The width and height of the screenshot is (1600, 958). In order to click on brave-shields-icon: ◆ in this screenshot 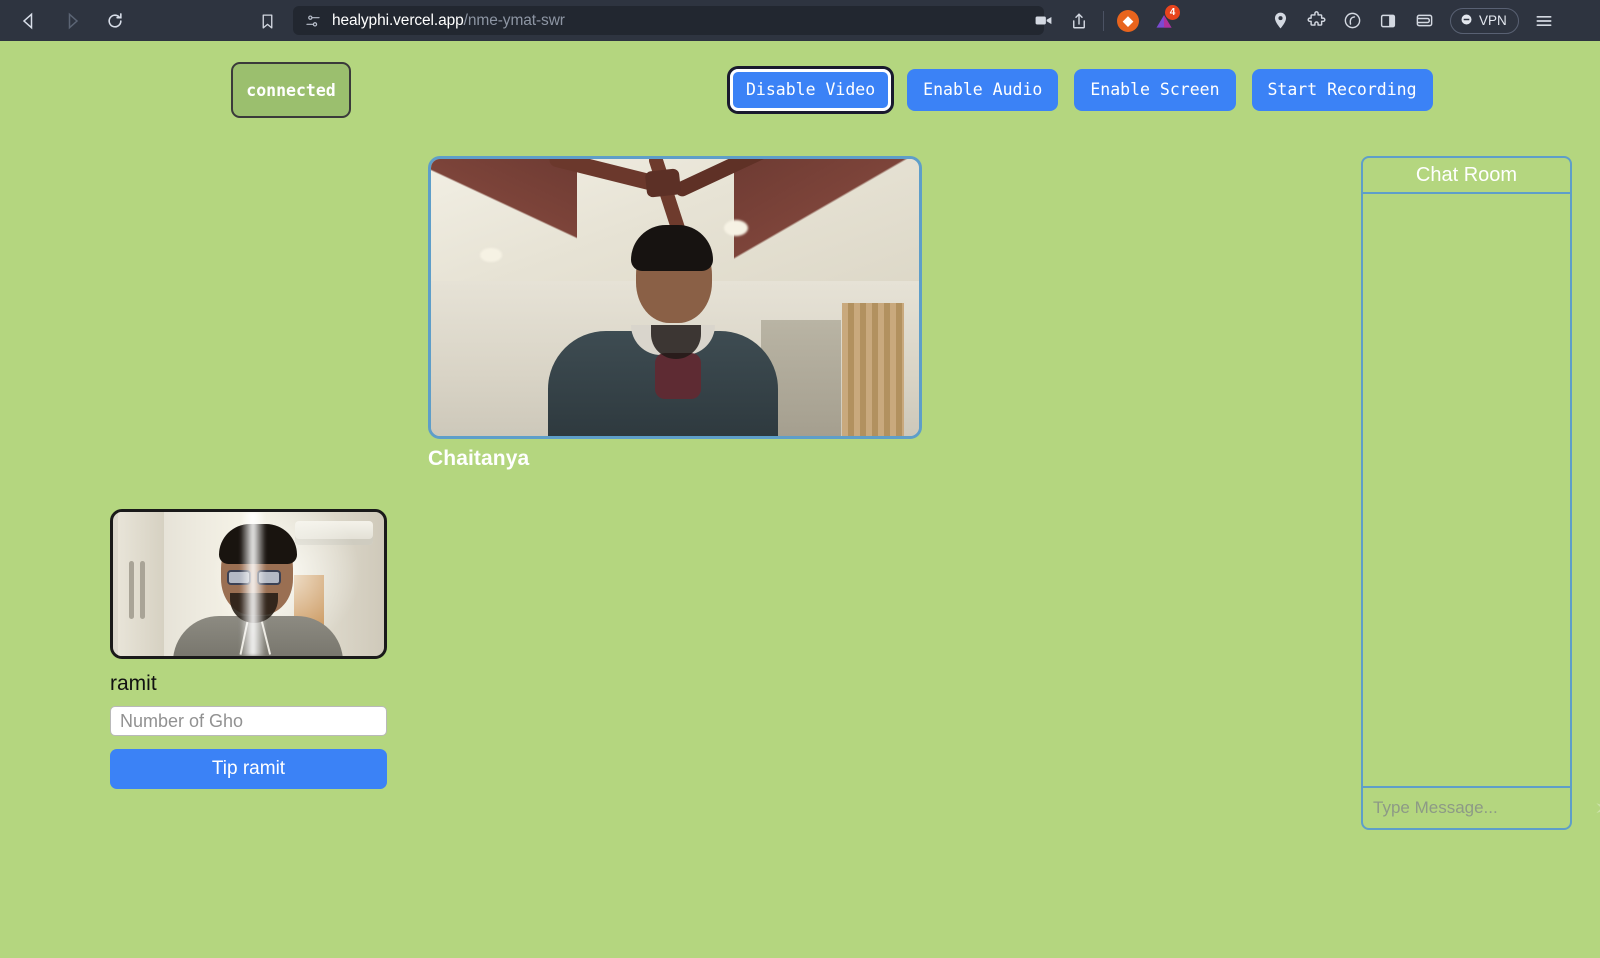, I will do `click(1128, 20)`.